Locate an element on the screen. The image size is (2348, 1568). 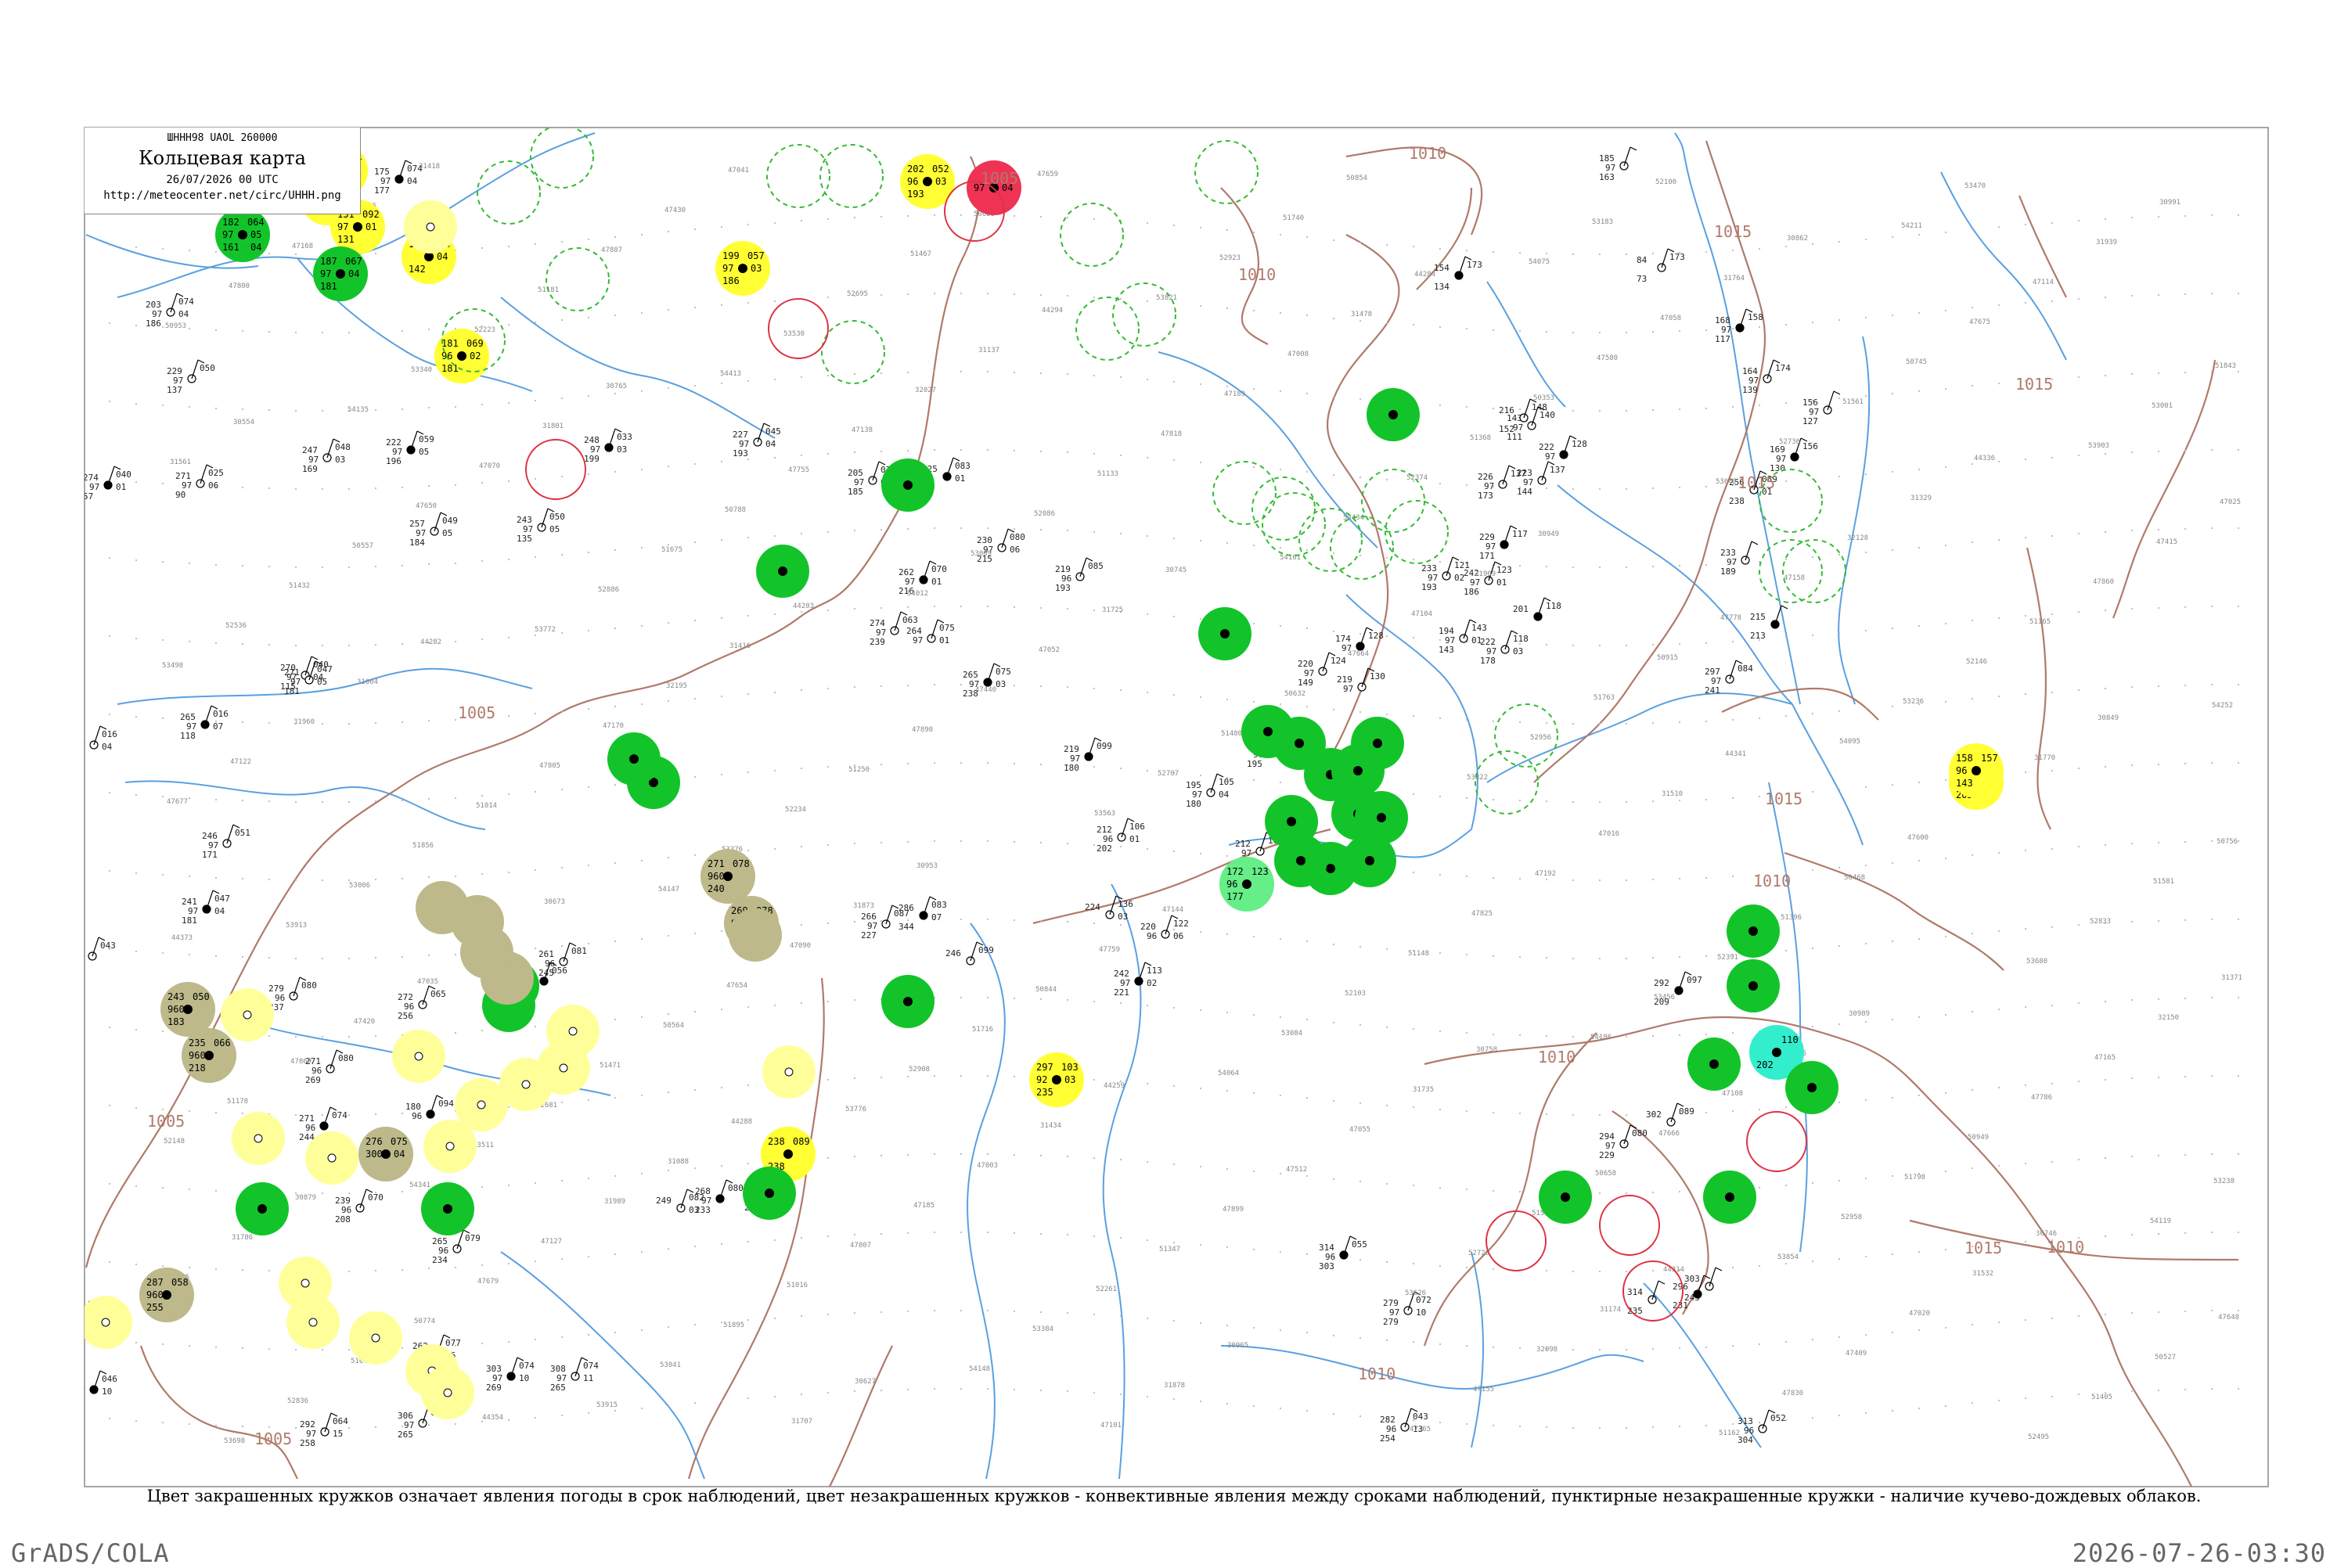
station-index: 47165 is located at coordinates (2105, 1058).